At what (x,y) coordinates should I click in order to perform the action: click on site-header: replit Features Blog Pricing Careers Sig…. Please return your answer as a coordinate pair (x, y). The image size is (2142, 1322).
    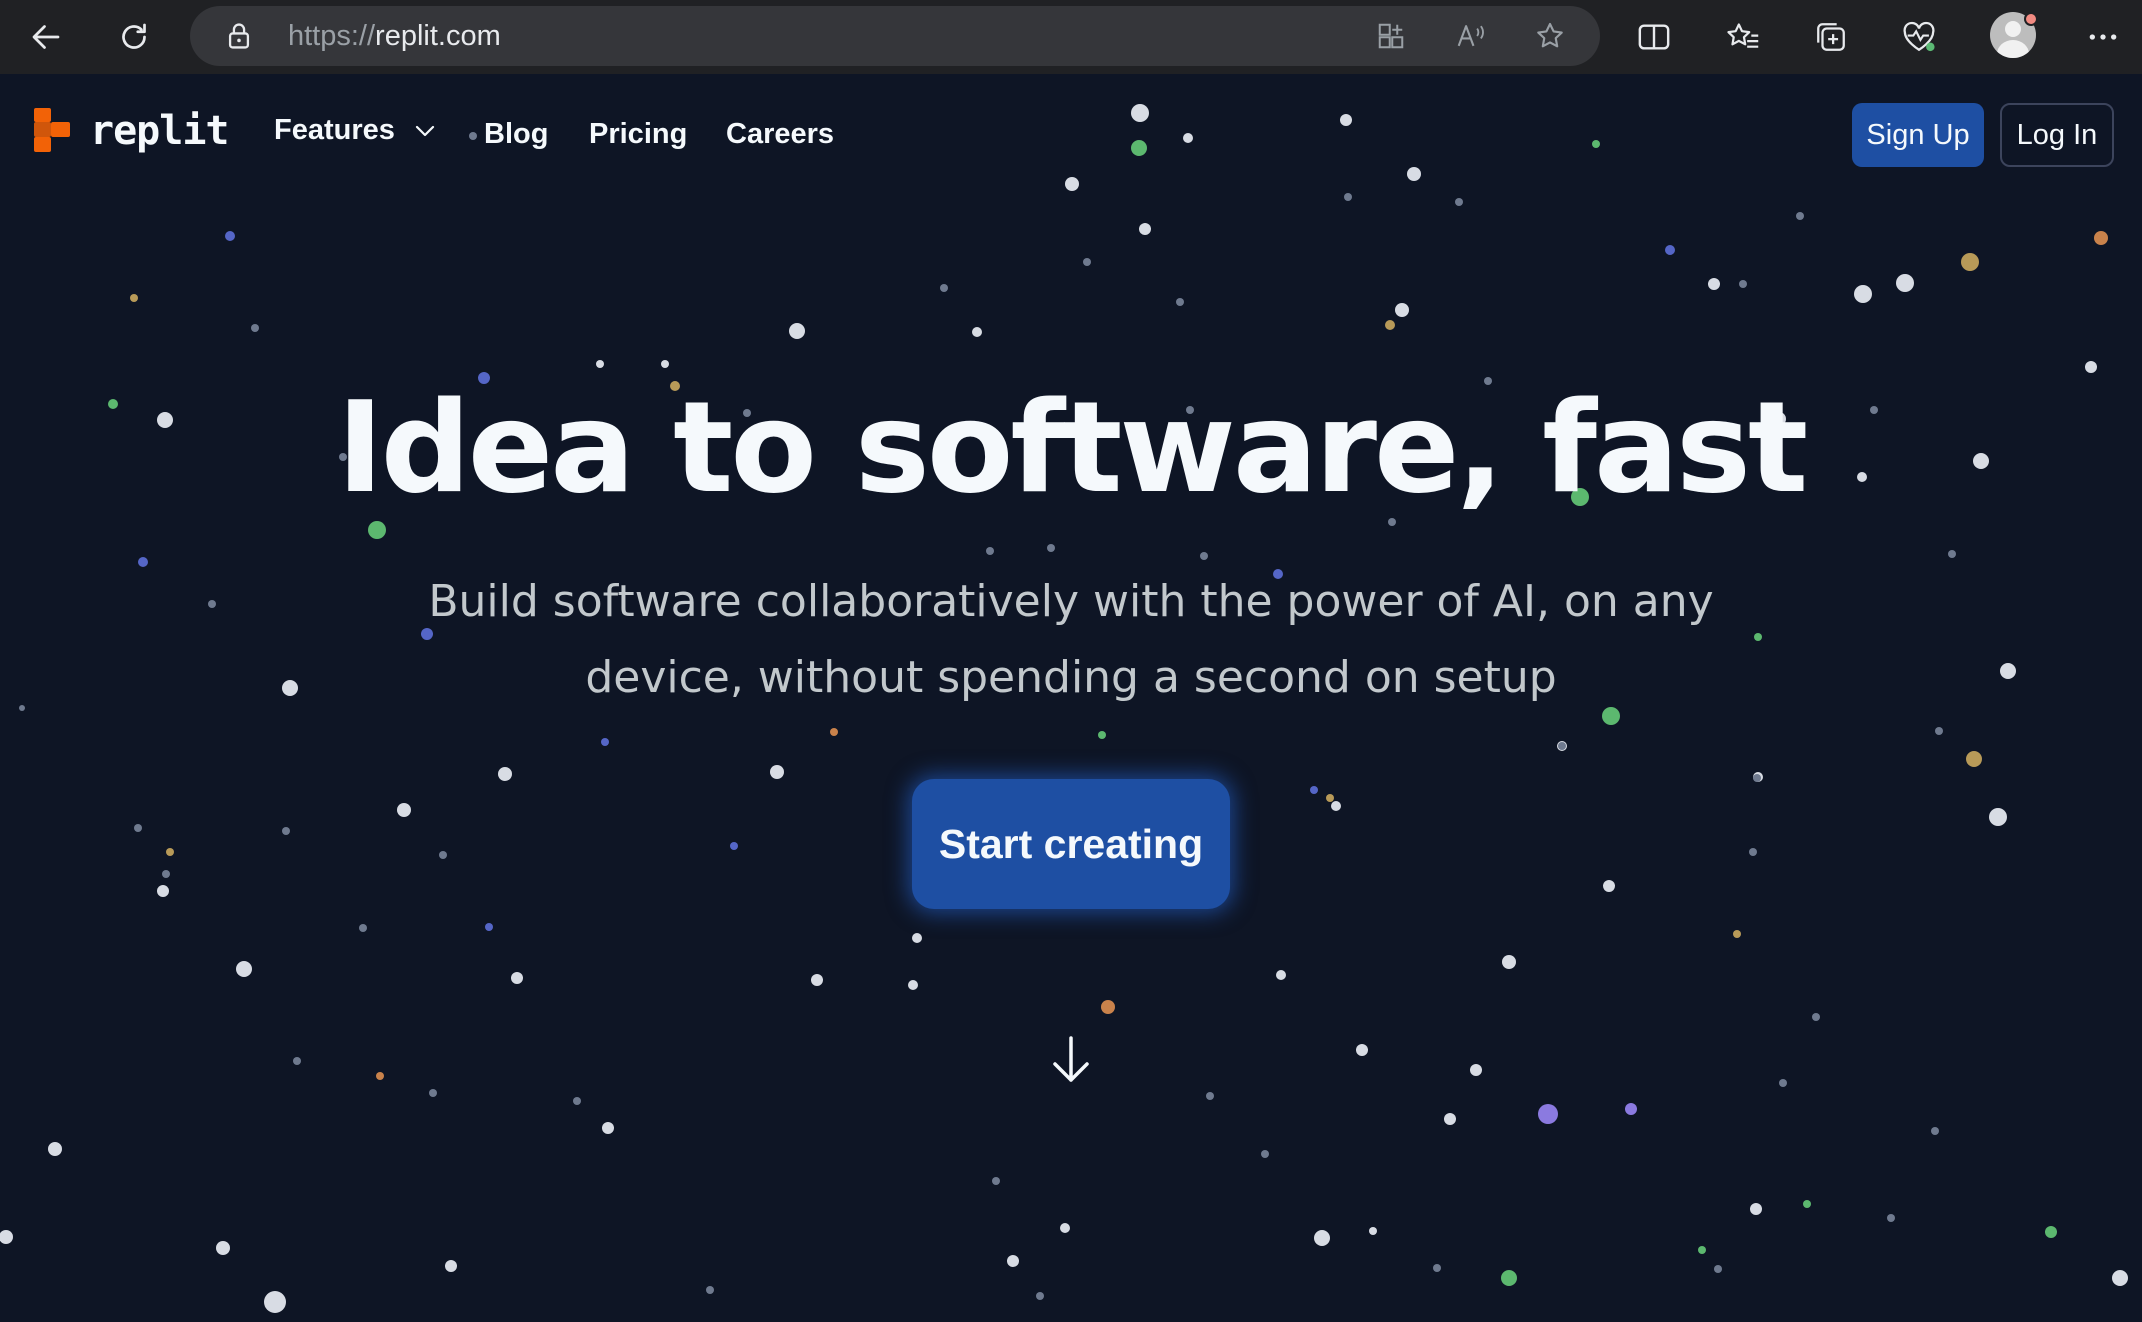
    Looking at the image, I should click on (1071, 136).